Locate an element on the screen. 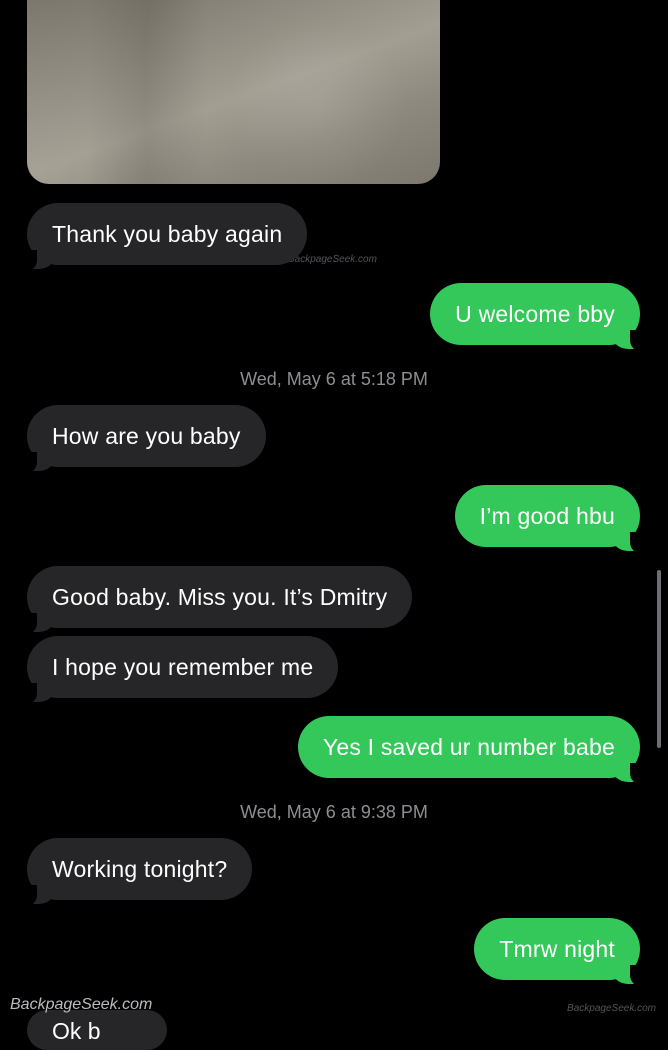  timestamp-divider: Wed, May 6 at 5:18 PM is located at coordinates (334, 379).